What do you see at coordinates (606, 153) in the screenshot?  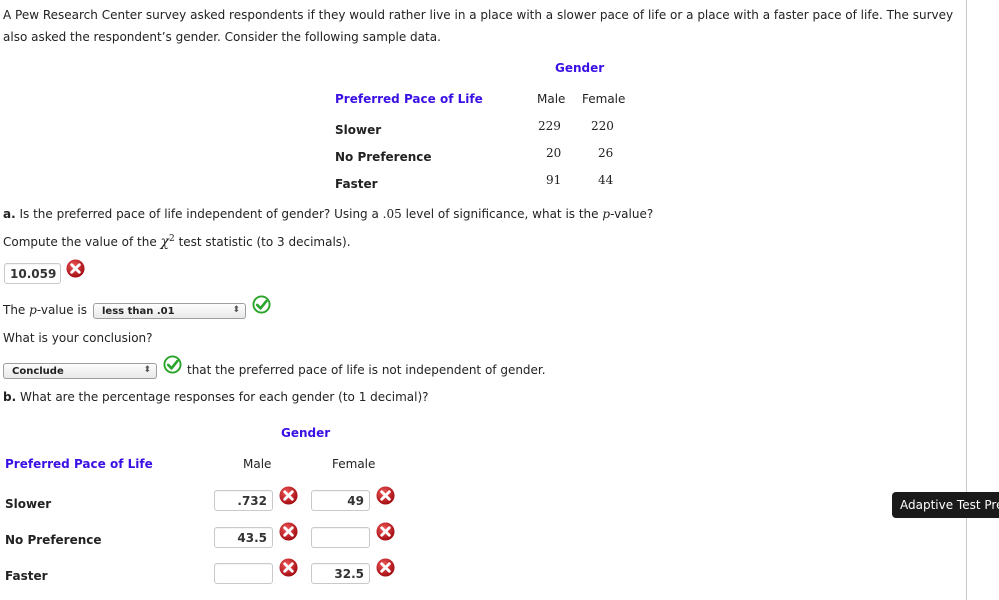 I see `data-table-cell: 26` at bounding box center [606, 153].